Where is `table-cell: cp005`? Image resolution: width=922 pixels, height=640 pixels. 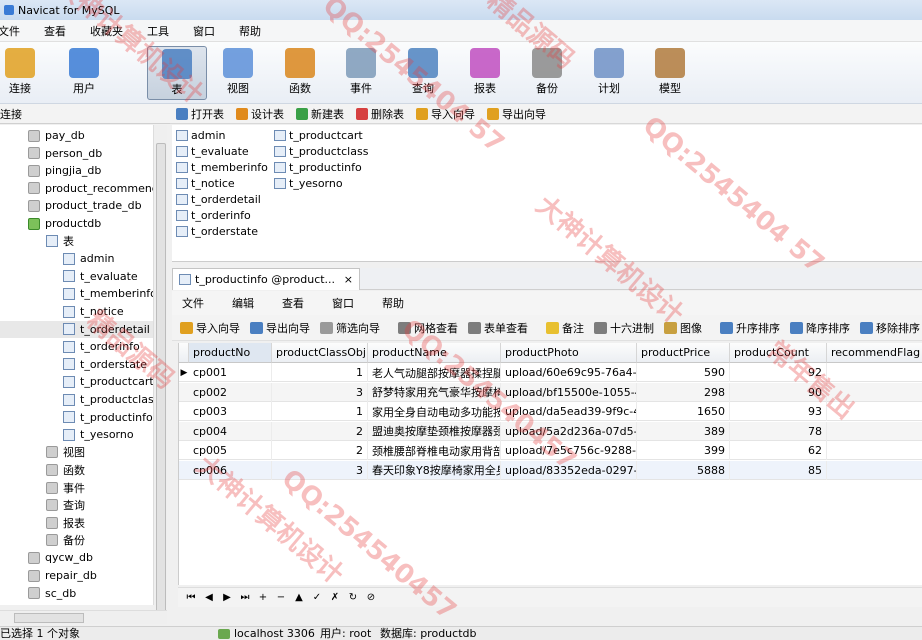
table-cell: cp005 is located at coordinates (230, 450).